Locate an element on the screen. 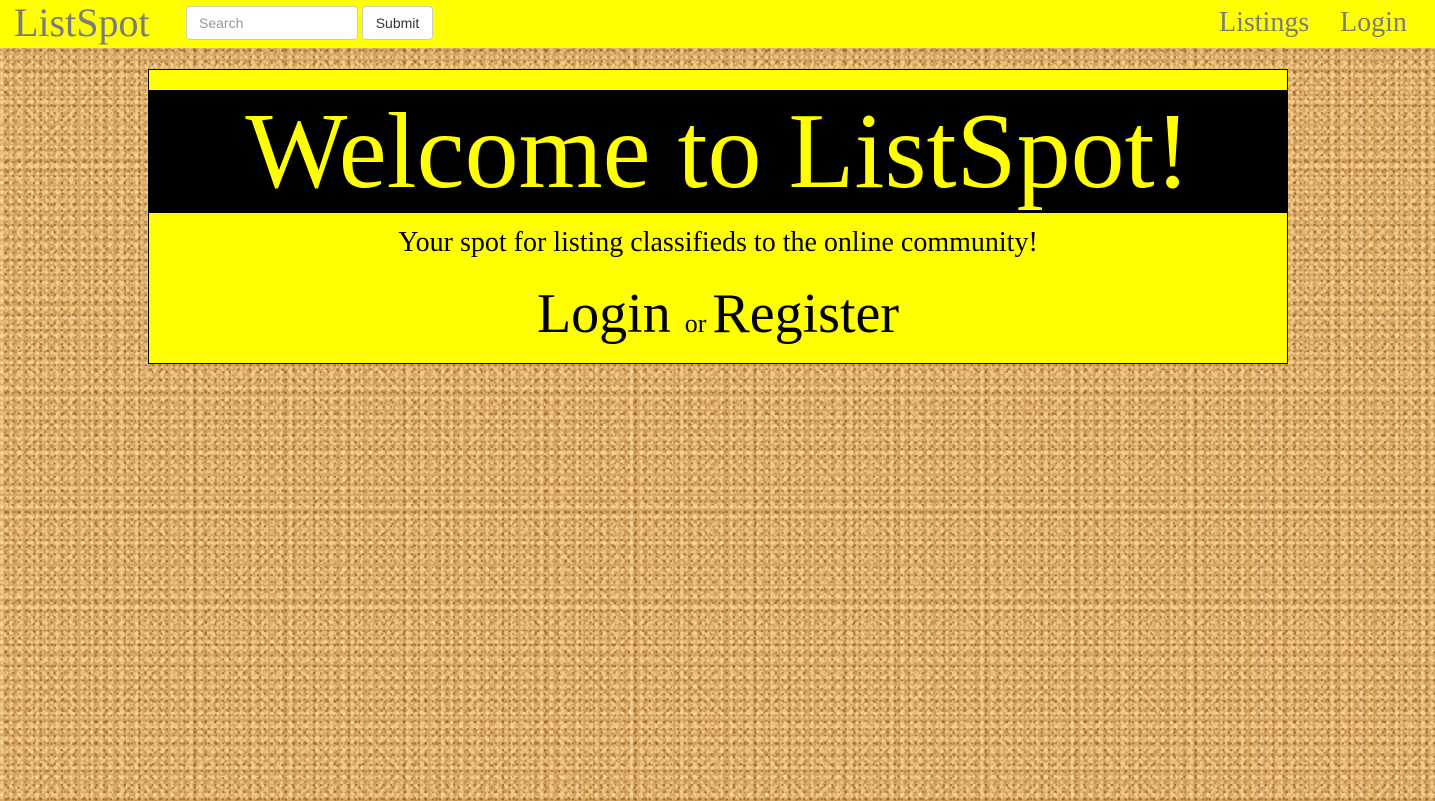 The width and height of the screenshot is (1435, 801). auth-links: Login or Register is located at coordinates (718, 319).